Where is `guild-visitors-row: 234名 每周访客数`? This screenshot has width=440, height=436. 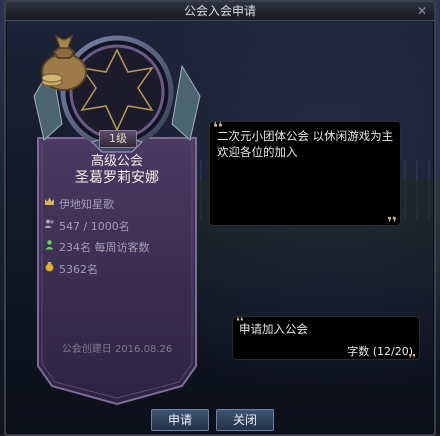
guild-visitors-row: 234名 每周访客数 is located at coordinates (97, 247).